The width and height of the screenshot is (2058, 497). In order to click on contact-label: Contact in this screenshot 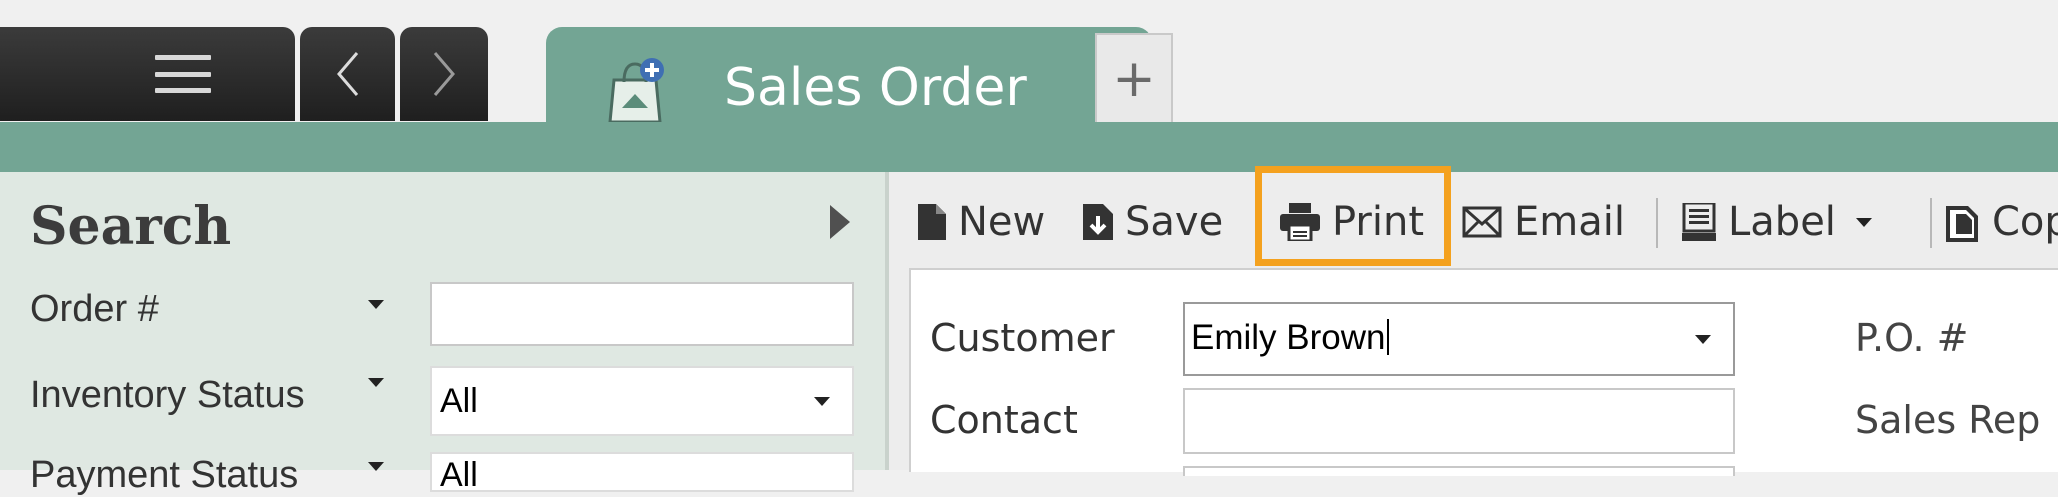, I will do `click(1004, 420)`.